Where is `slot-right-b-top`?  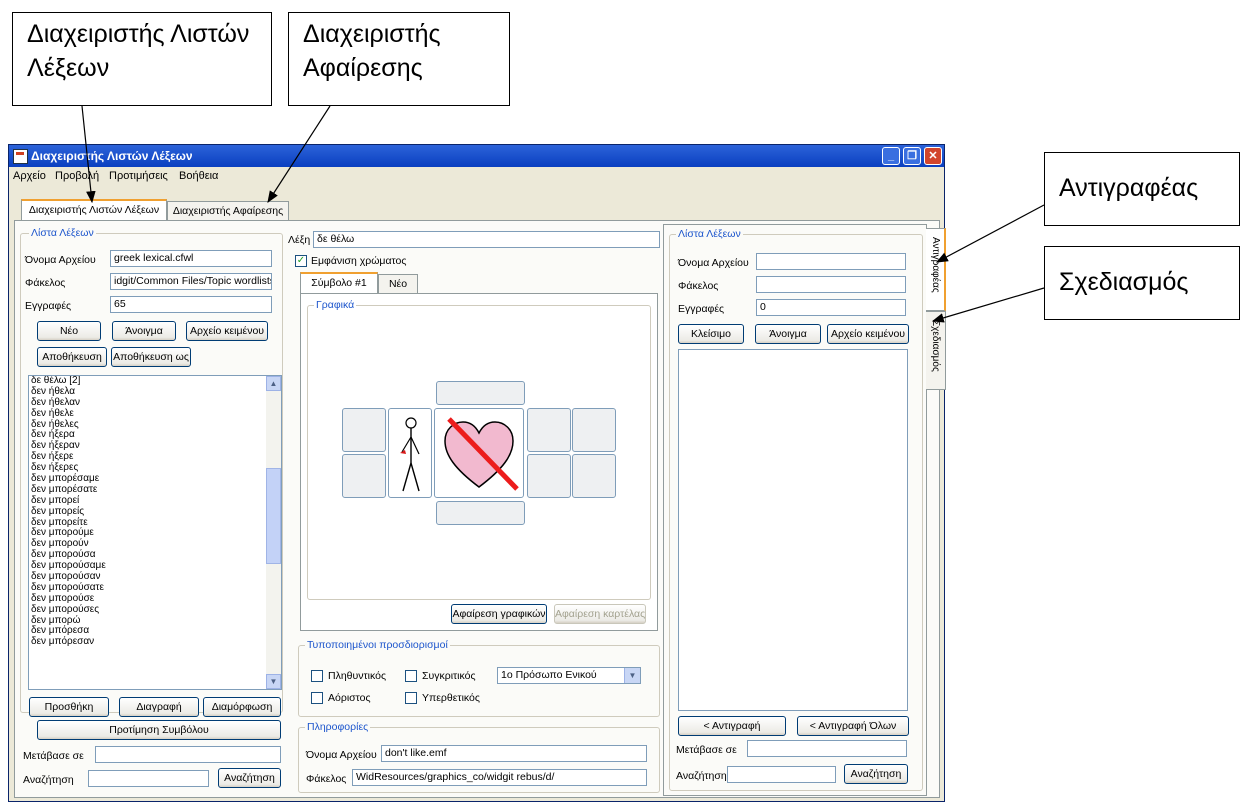 slot-right-b-top is located at coordinates (594, 430).